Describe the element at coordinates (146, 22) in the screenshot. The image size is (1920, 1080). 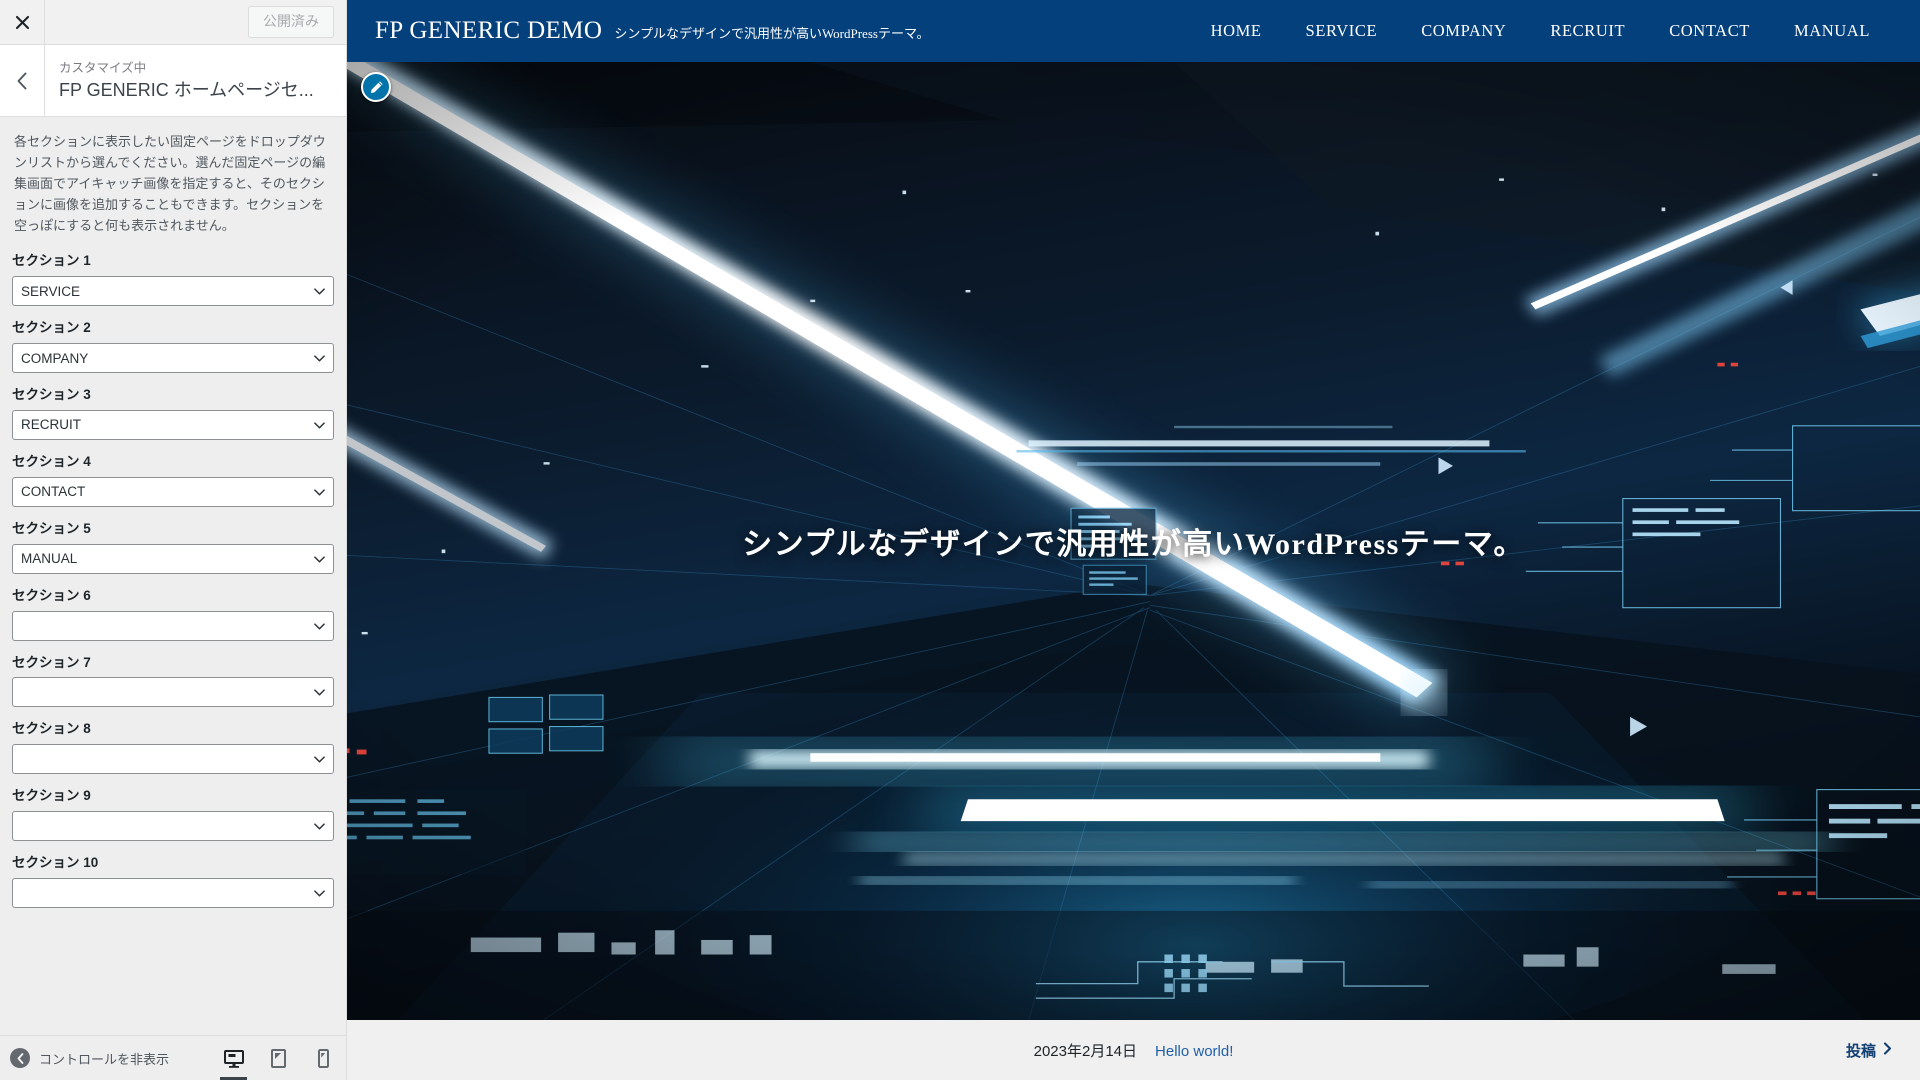
I see `header-spacer` at that location.